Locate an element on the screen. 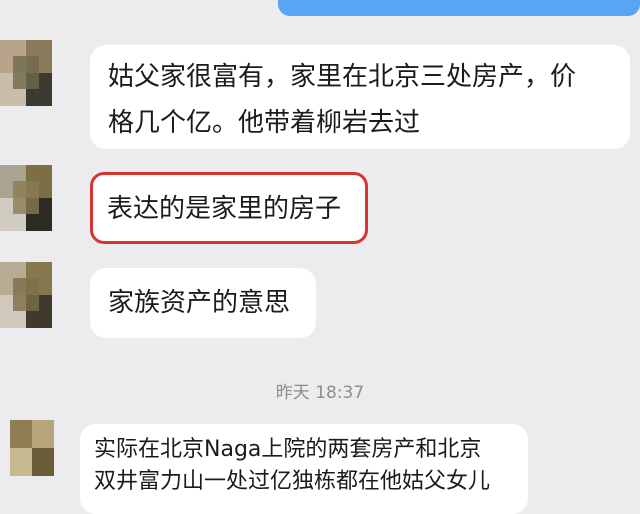 The width and height of the screenshot is (640, 514). message-bubble: 家族资产的意思 is located at coordinates (203, 303).